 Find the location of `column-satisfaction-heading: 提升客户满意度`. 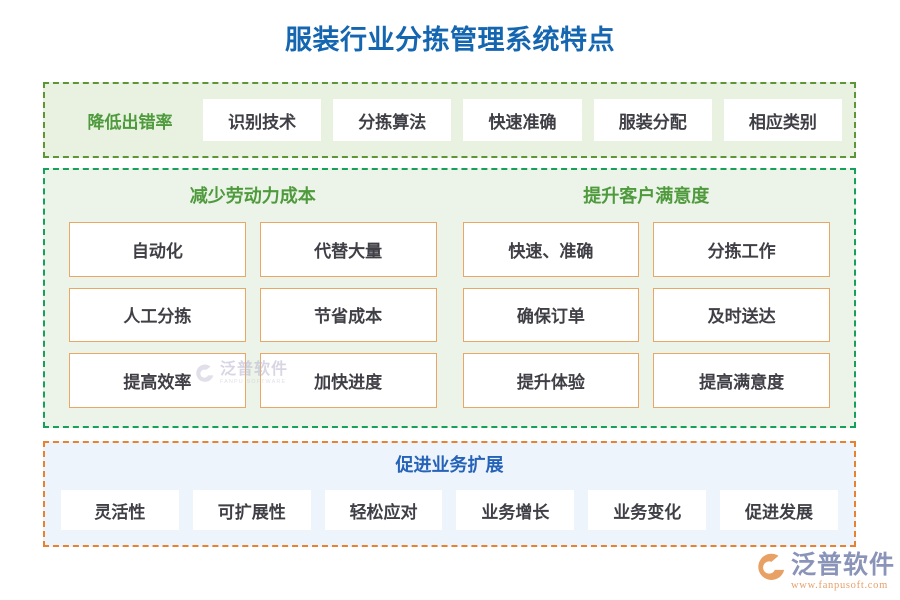

column-satisfaction-heading: 提升客户满意度 is located at coordinates (646, 196).